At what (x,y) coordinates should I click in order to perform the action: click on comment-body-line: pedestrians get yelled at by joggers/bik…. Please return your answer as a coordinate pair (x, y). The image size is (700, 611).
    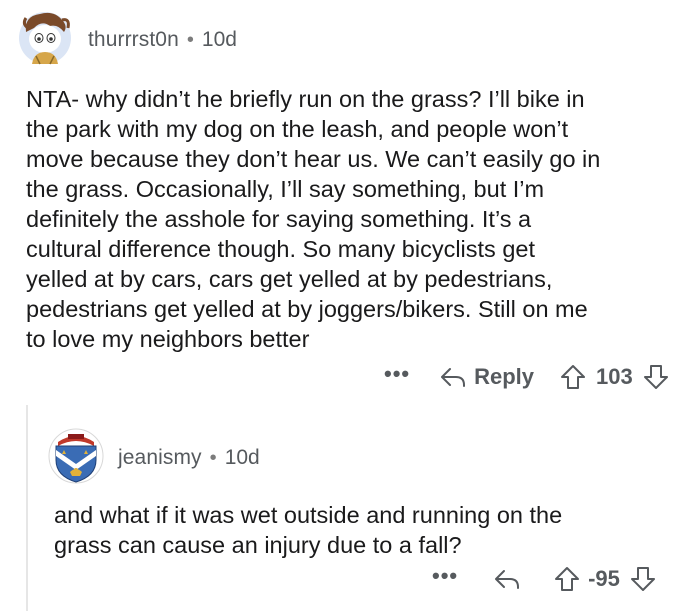
    Looking at the image, I should click on (307, 309).